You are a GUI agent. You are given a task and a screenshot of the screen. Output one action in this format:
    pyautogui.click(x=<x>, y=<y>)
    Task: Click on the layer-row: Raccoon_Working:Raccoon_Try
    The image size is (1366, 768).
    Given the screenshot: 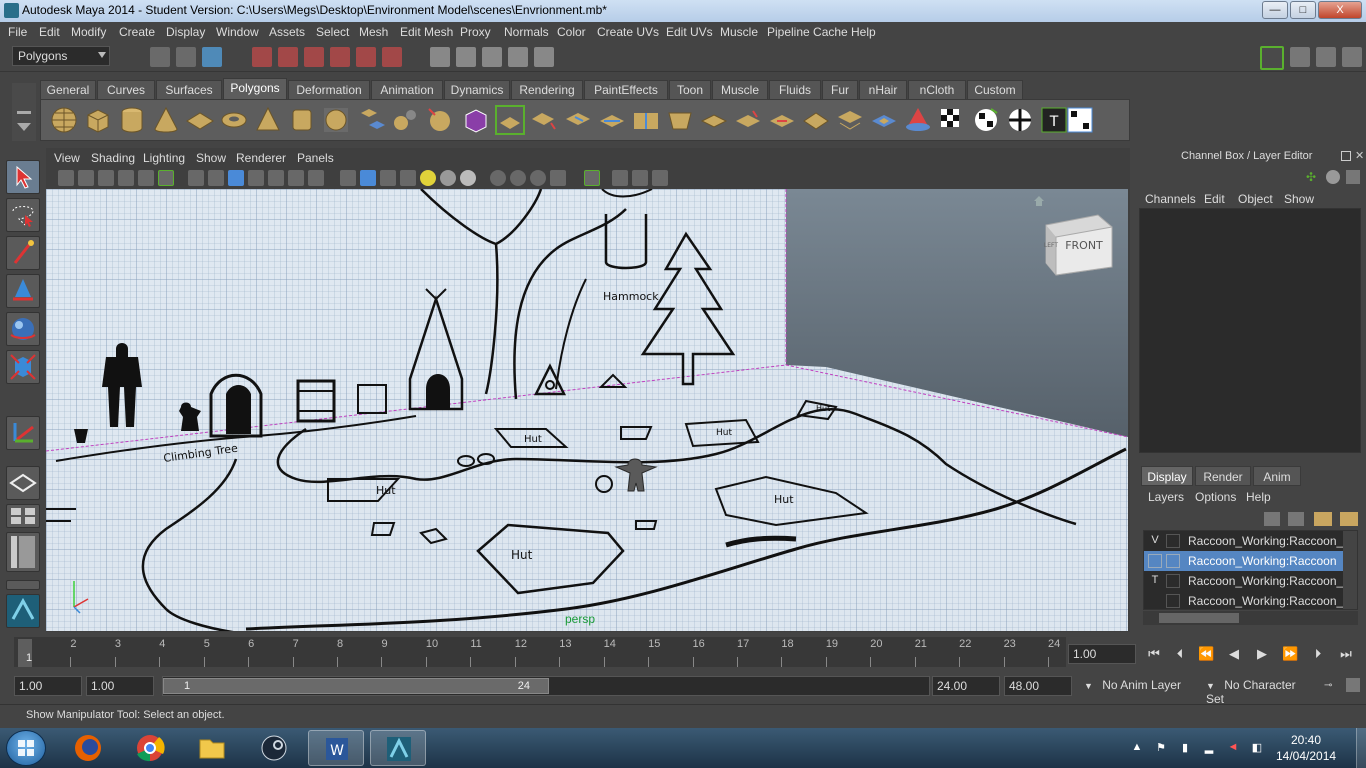 What is the action you would take?
    pyautogui.click(x=1244, y=600)
    